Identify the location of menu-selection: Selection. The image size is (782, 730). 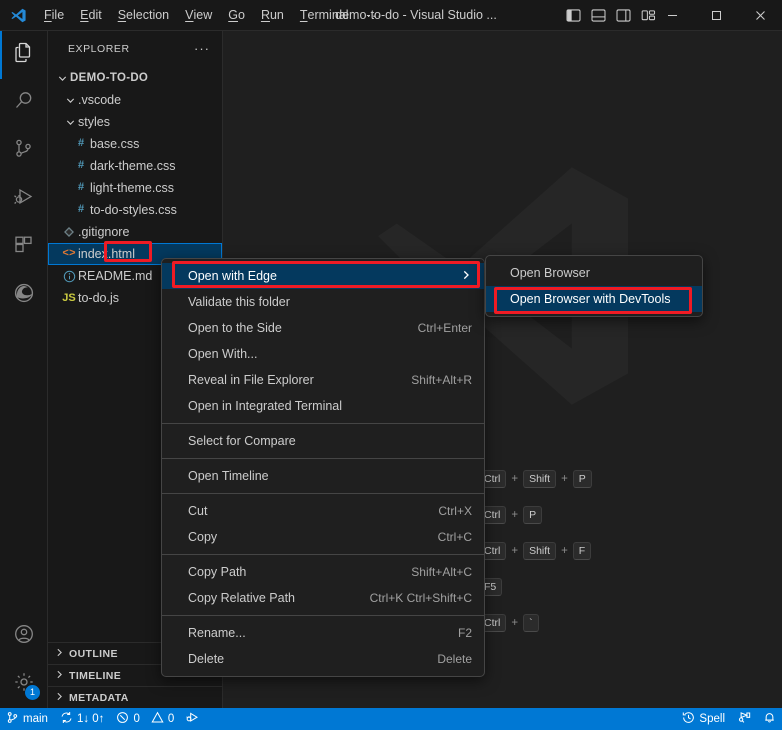
(143, 15).